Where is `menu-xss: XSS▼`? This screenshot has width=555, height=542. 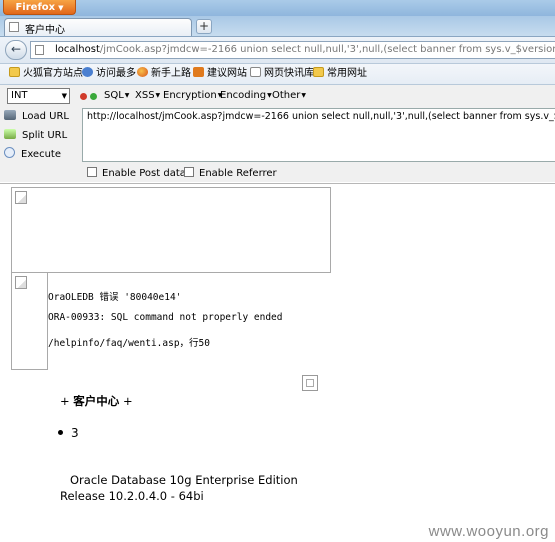 menu-xss: XSS▼ is located at coordinates (147, 95).